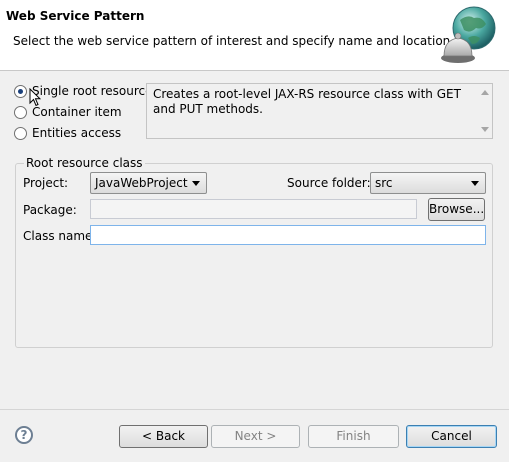  What do you see at coordinates (484, 111) in the screenshot?
I see `description-scrollbar` at bounding box center [484, 111].